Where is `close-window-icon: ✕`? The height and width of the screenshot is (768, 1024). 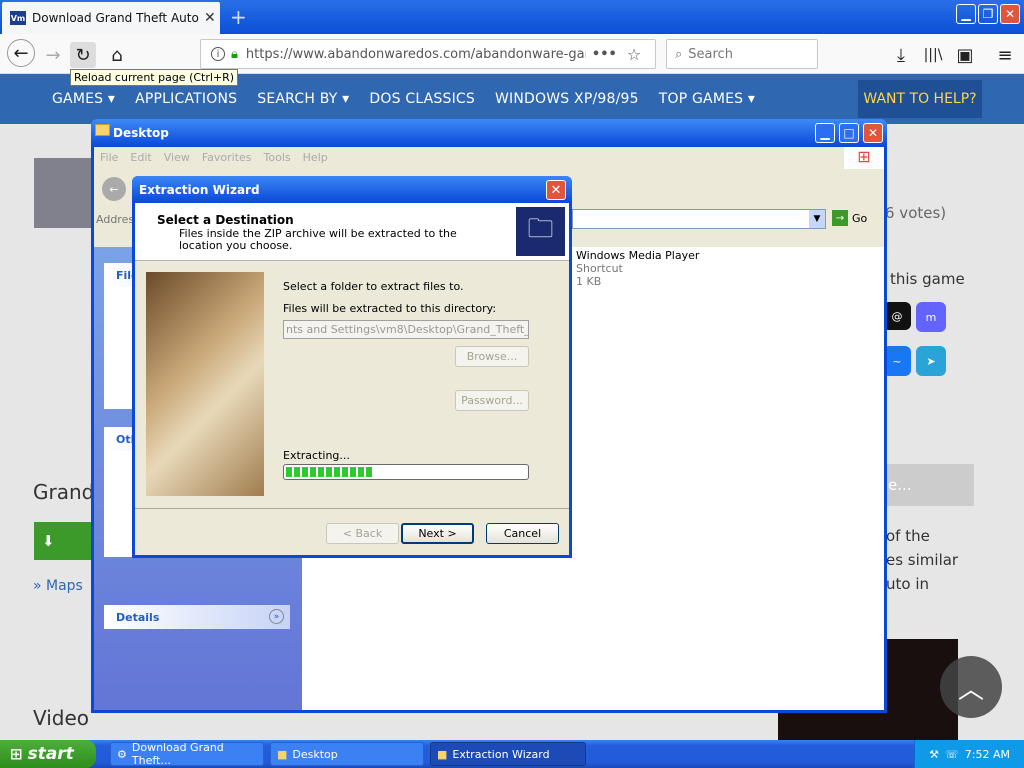 close-window-icon: ✕ is located at coordinates (1010, 14).